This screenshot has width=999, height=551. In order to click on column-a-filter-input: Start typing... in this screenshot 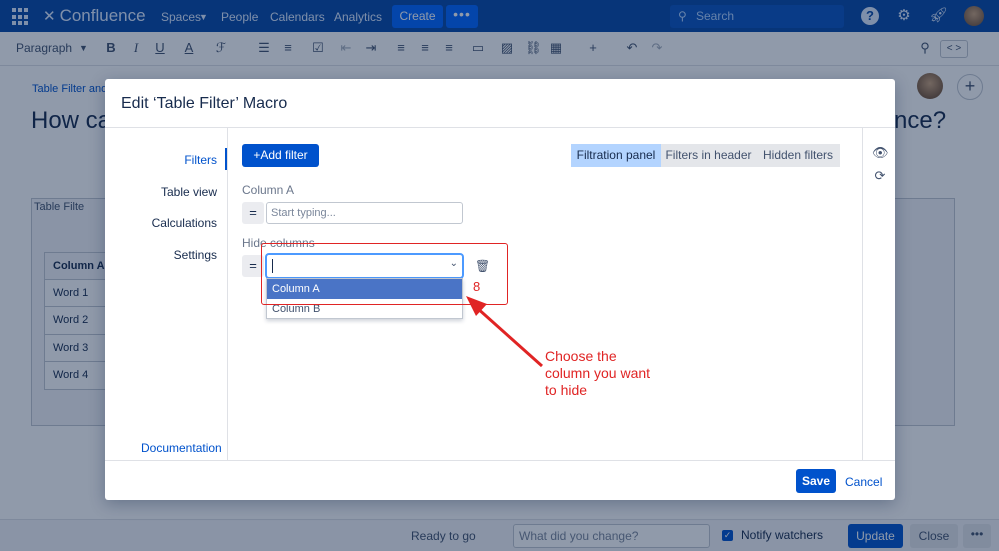, I will do `click(364, 213)`.